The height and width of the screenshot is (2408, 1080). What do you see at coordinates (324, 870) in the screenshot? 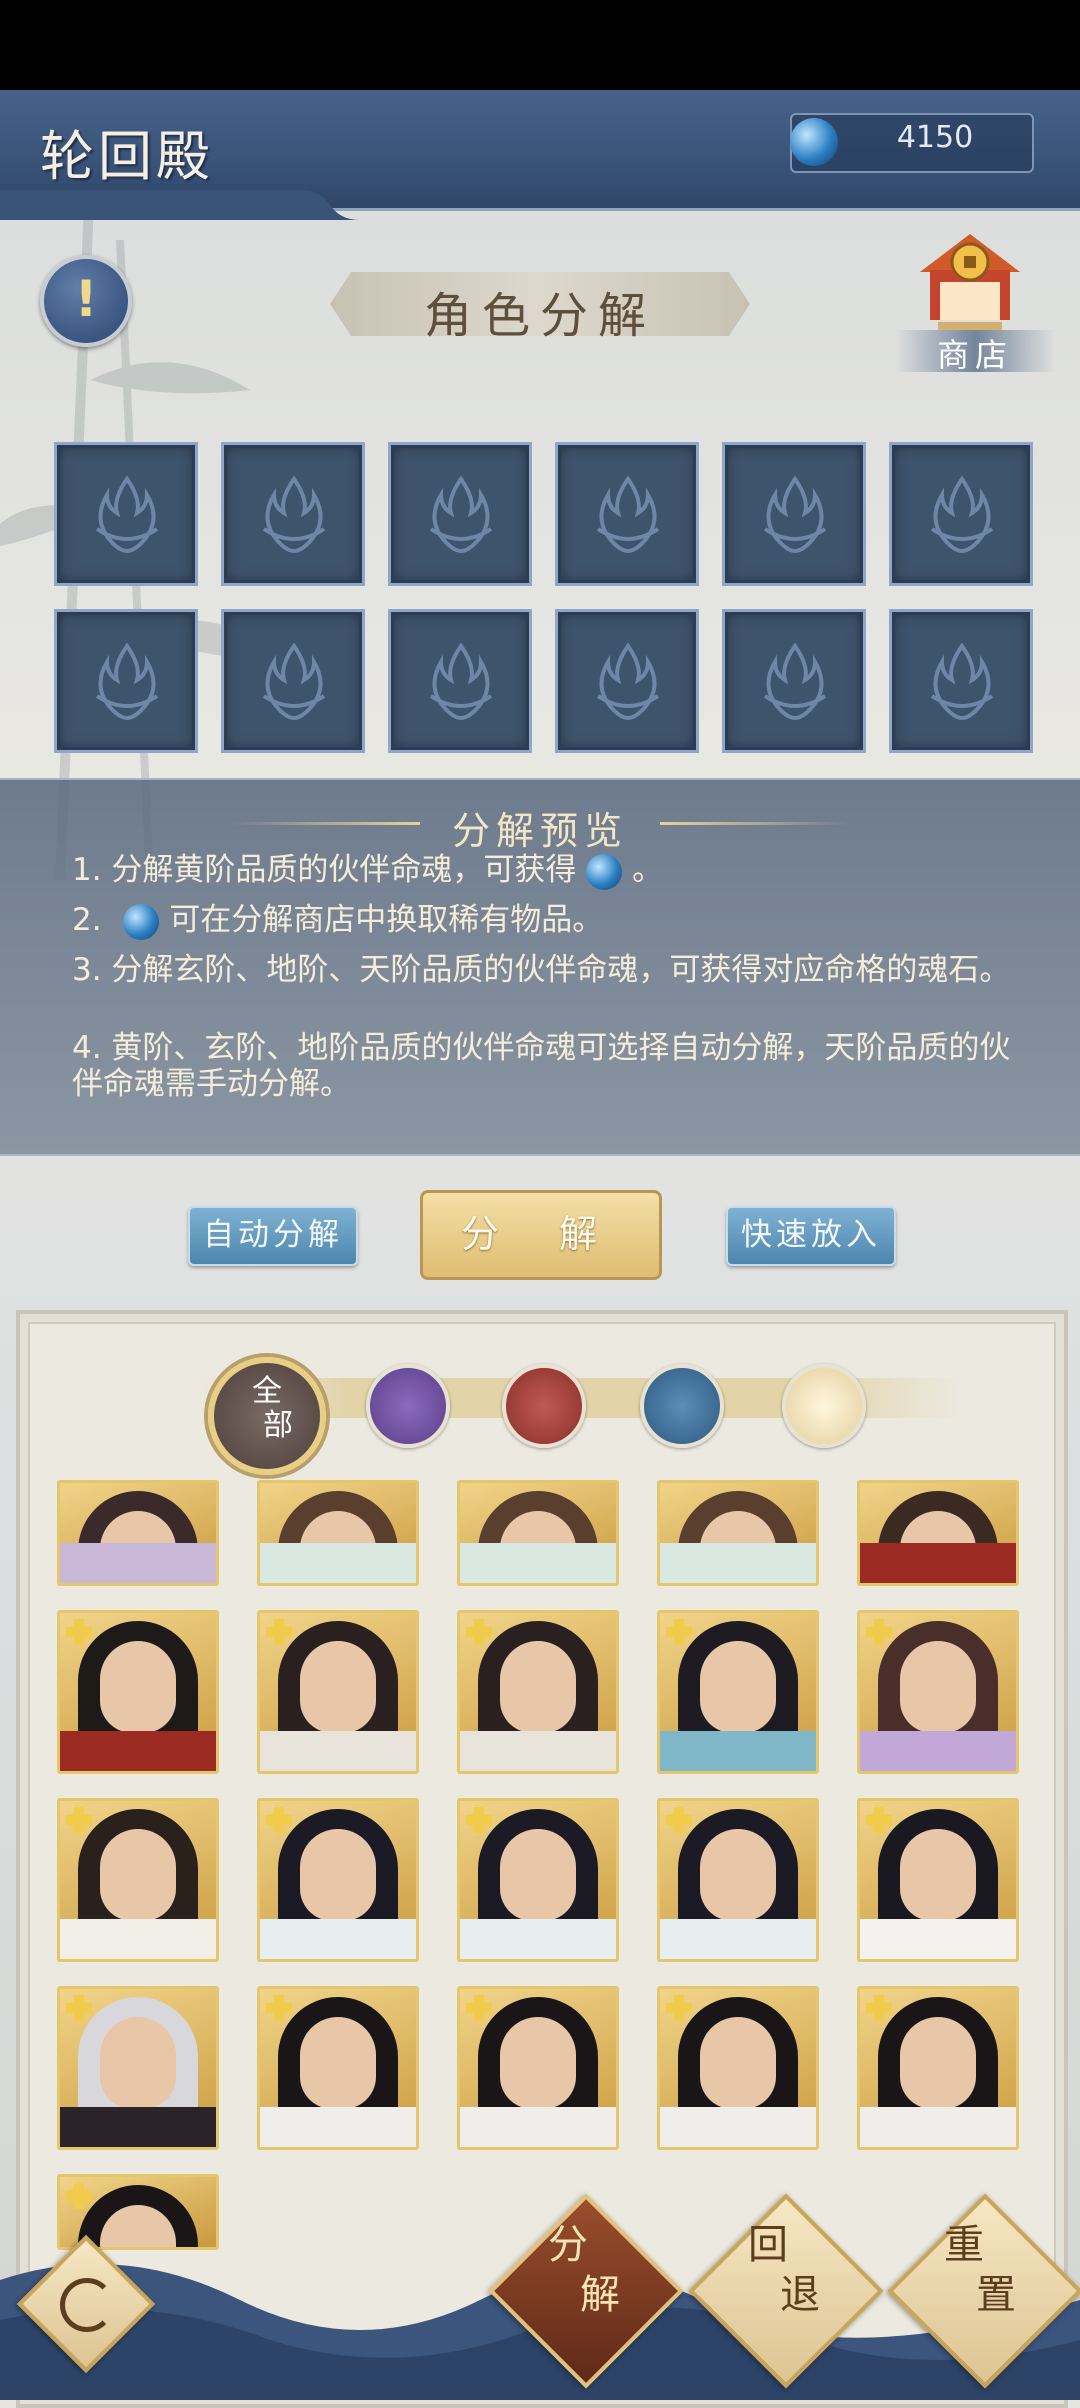
I see `preview-line-1-text: 1. 分解黄阶品质的伙伴命魂，可获得` at bounding box center [324, 870].